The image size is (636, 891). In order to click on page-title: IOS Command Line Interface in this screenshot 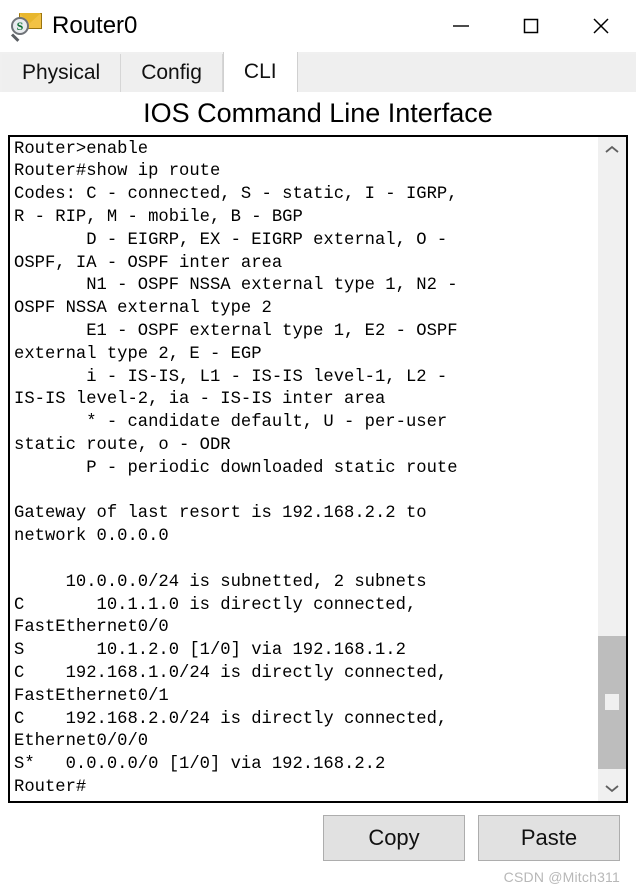, I will do `click(318, 113)`.